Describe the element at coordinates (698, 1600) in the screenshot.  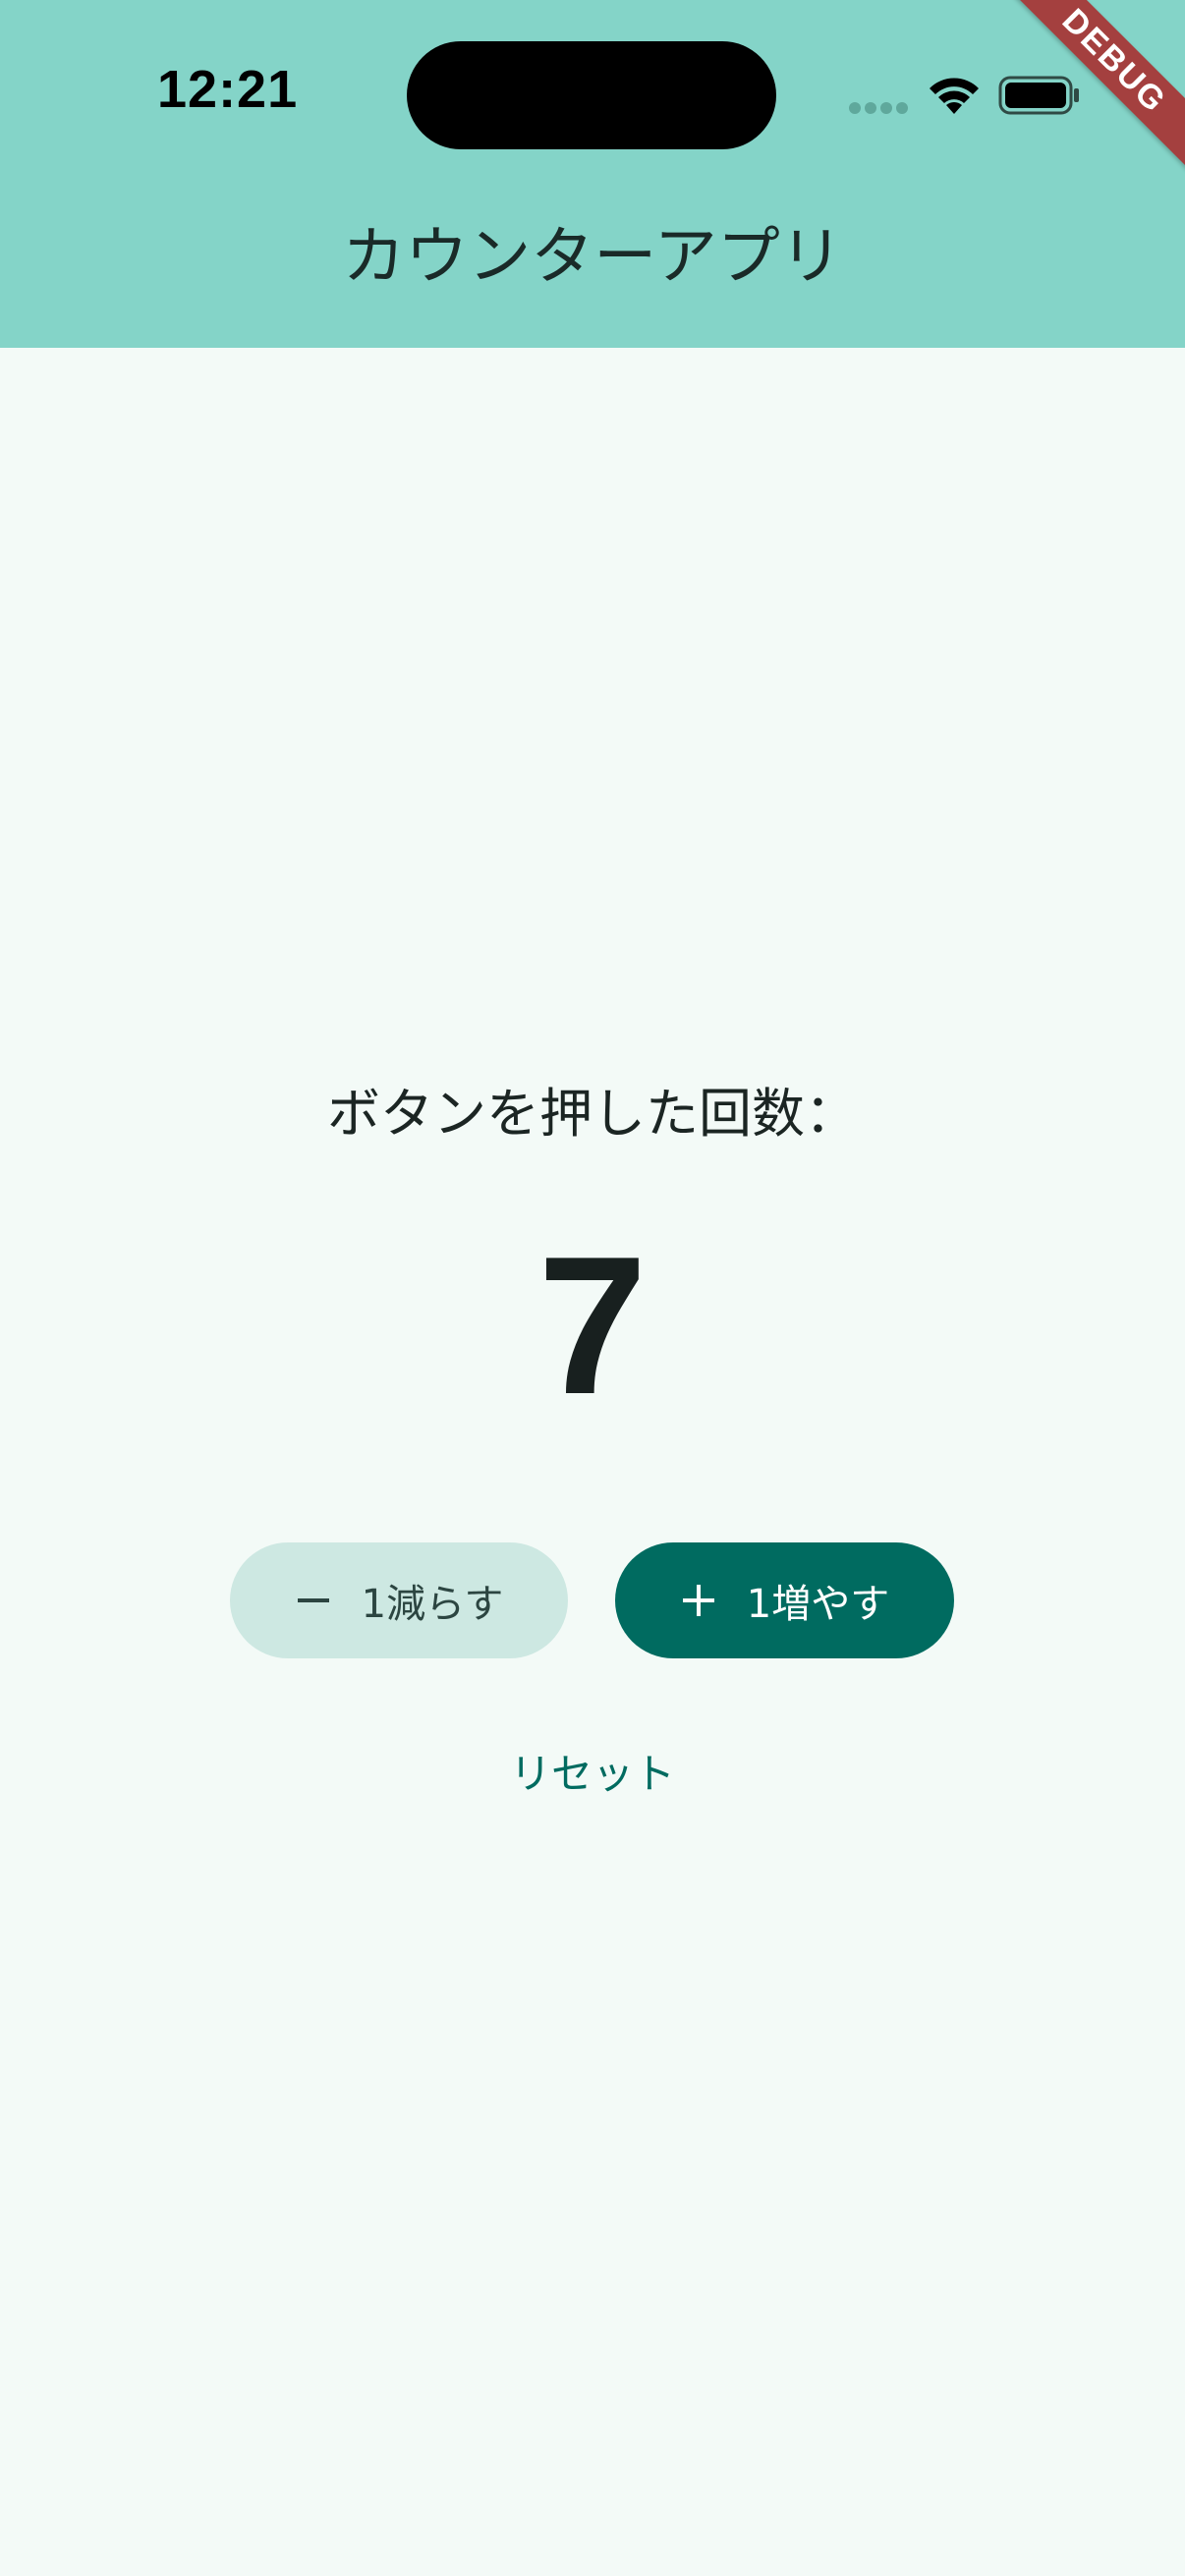
I see `plus-icon` at that location.